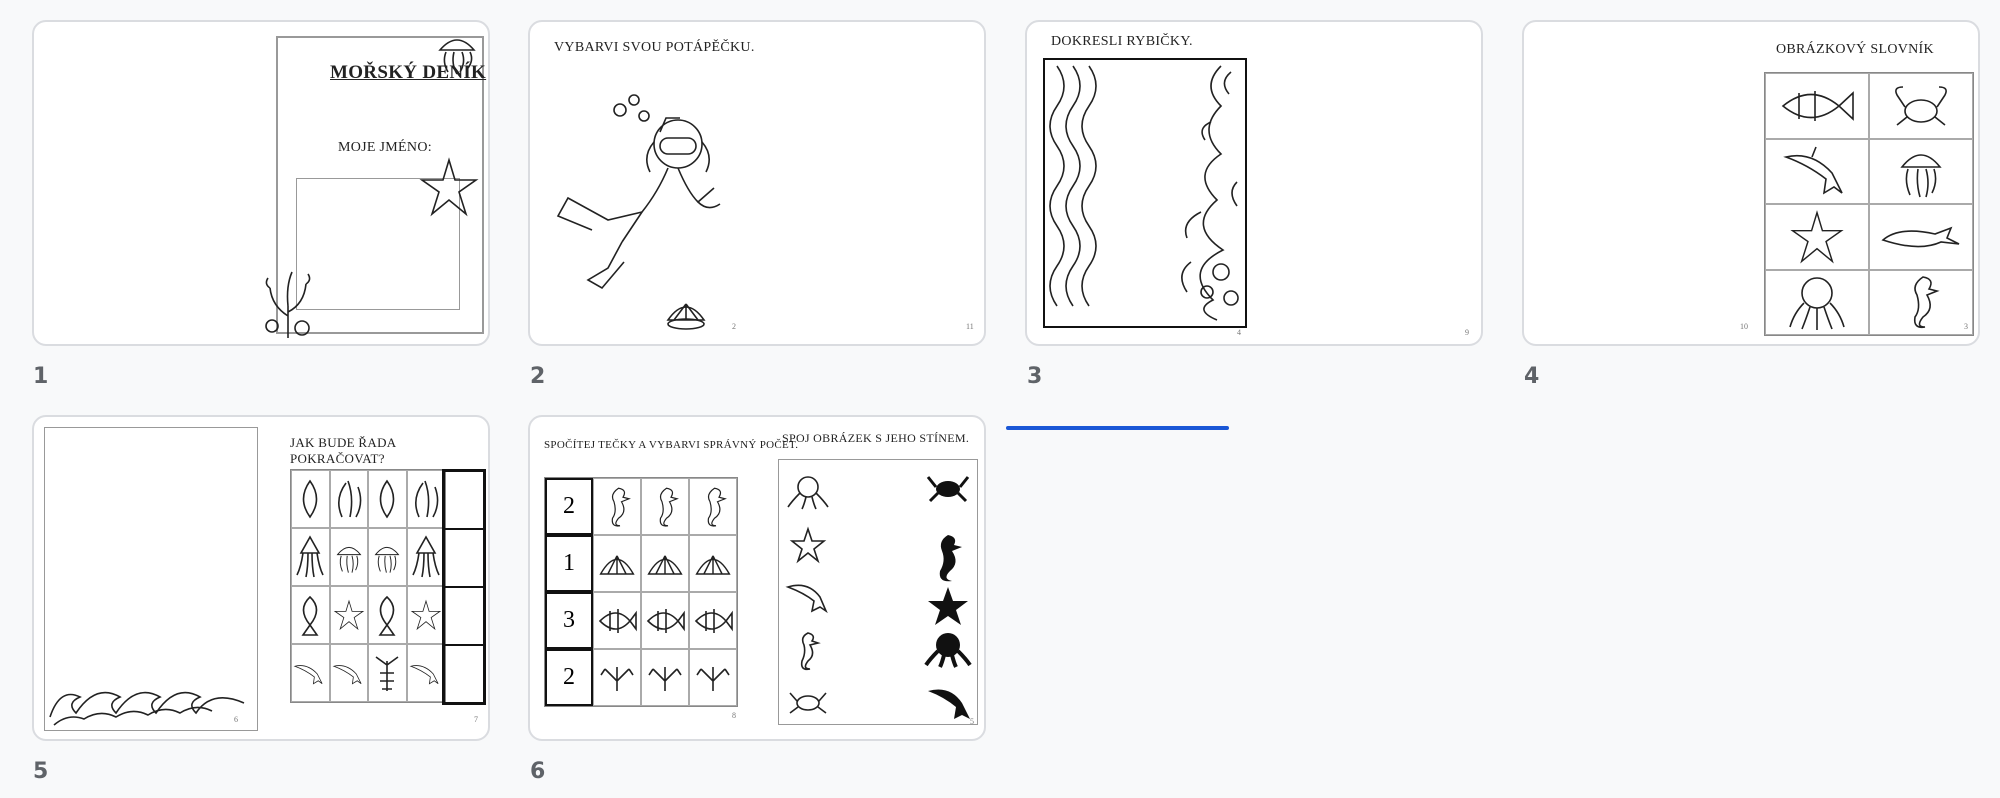  What do you see at coordinates (41, 771) in the screenshot?
I see `slide-number-5: 5` at bounding box center [41, 771].